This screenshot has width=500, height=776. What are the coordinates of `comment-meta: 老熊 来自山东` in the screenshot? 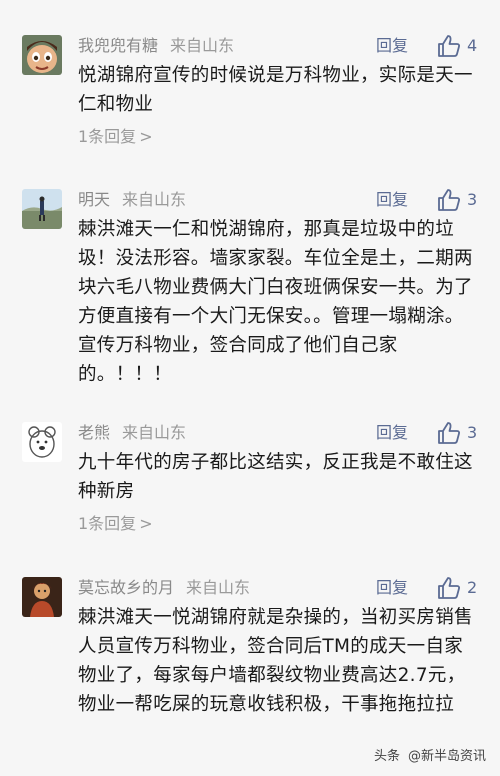 It's located at (132, 433).